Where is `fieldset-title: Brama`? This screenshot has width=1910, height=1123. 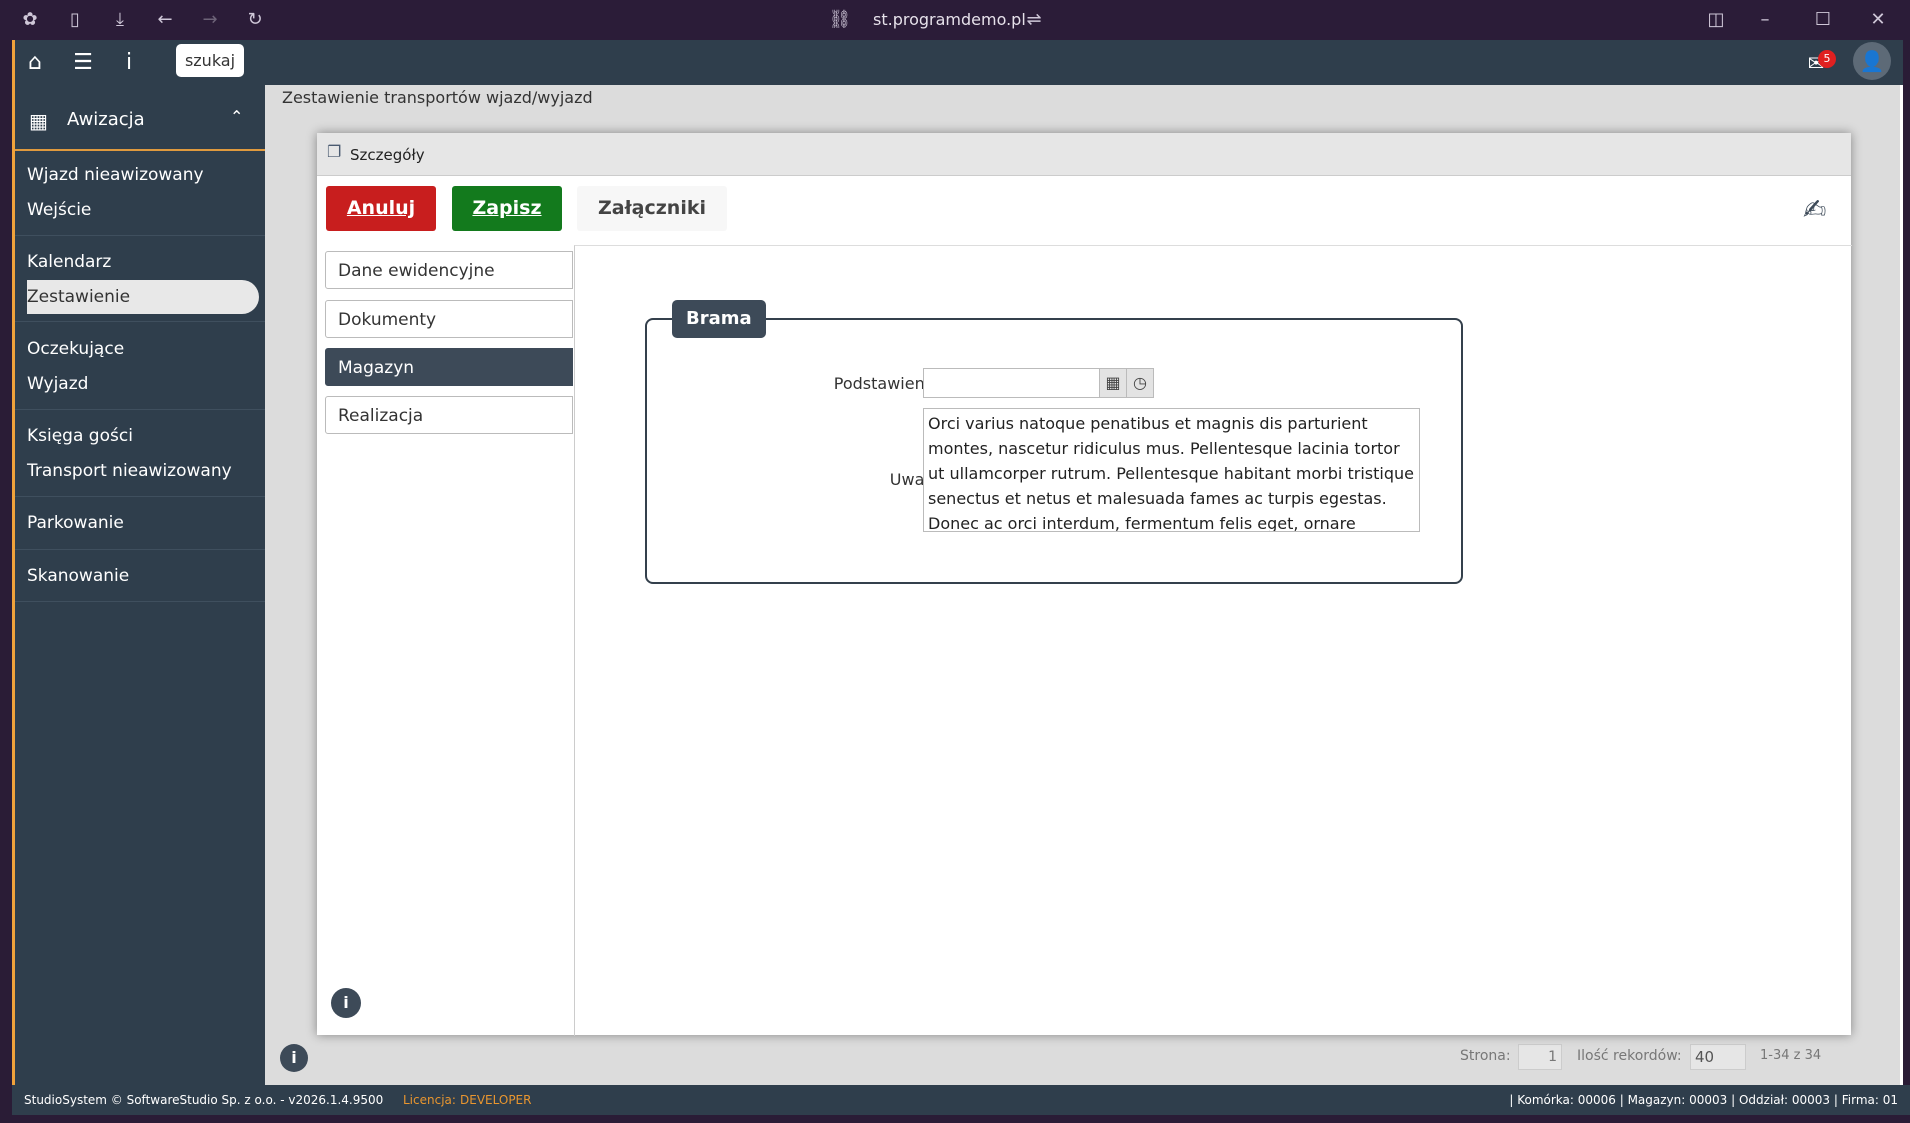
fieldset-title: Brama is located at coordinates (719, 319).